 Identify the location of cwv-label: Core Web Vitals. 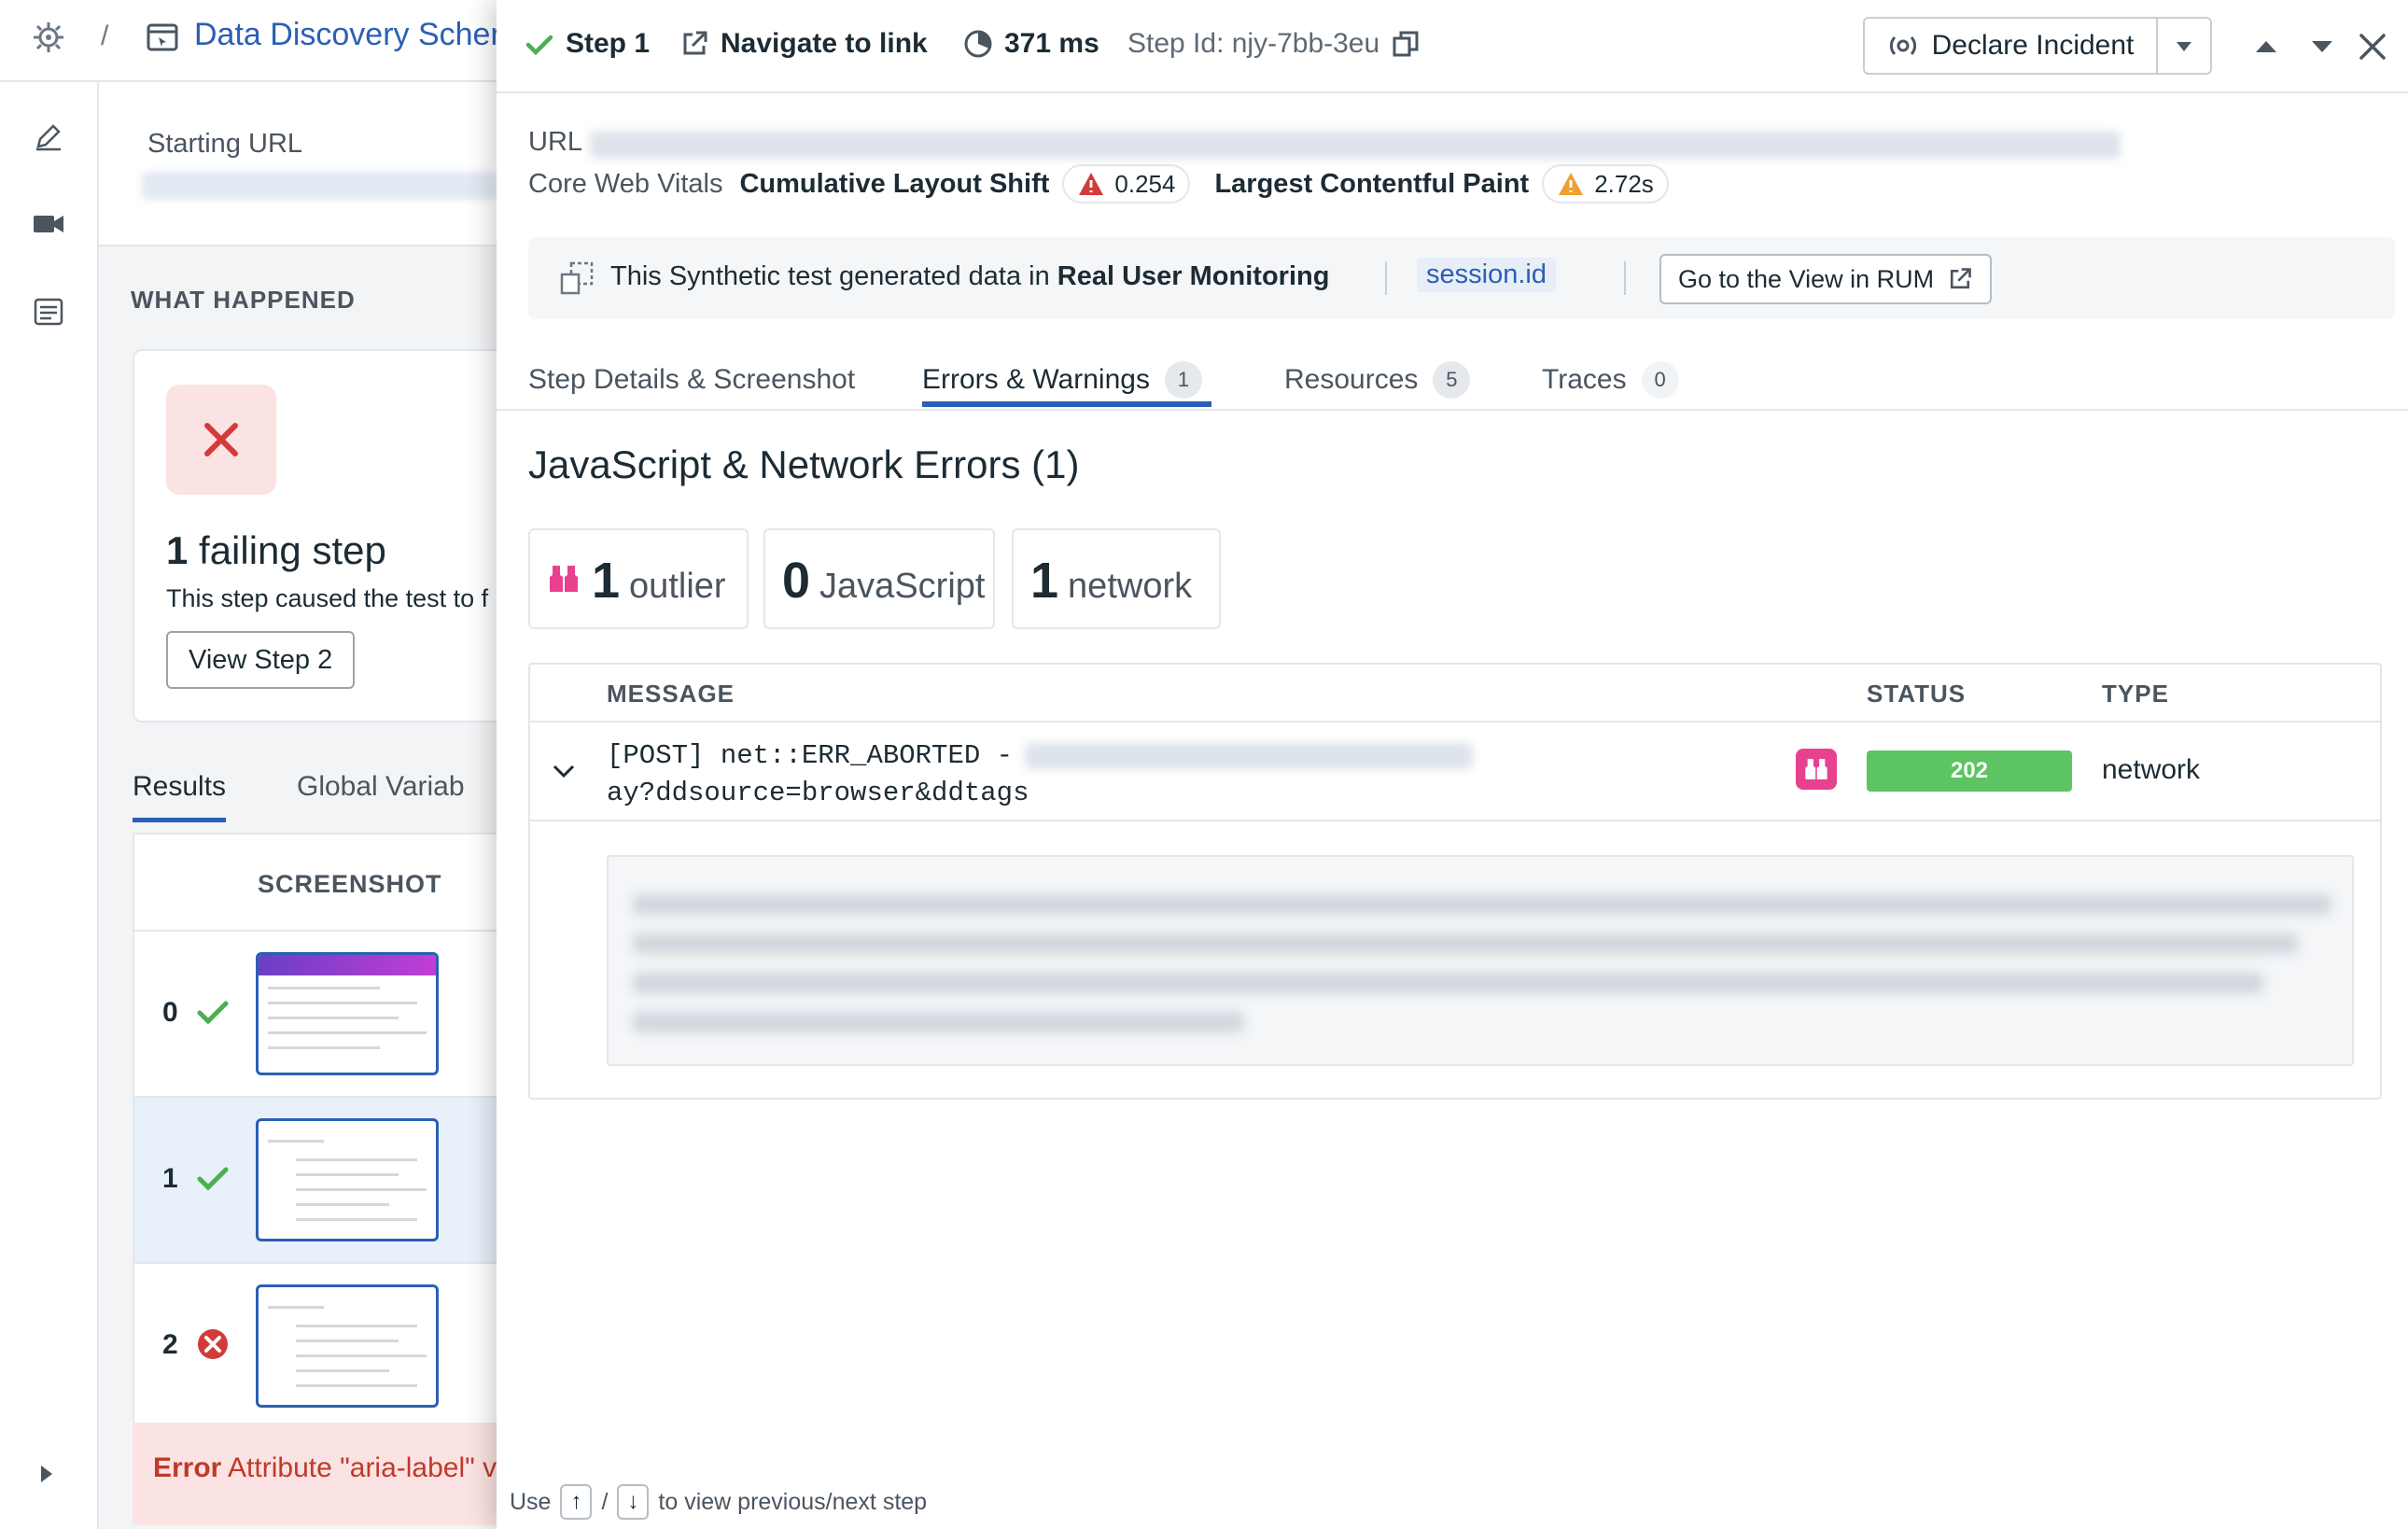
(625, 183).